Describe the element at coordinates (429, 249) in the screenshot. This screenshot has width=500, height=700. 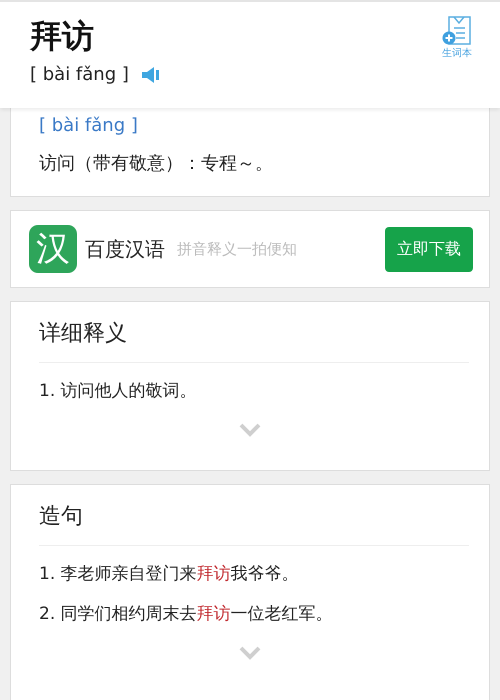
I see `download-button: 立即下载` at that location.